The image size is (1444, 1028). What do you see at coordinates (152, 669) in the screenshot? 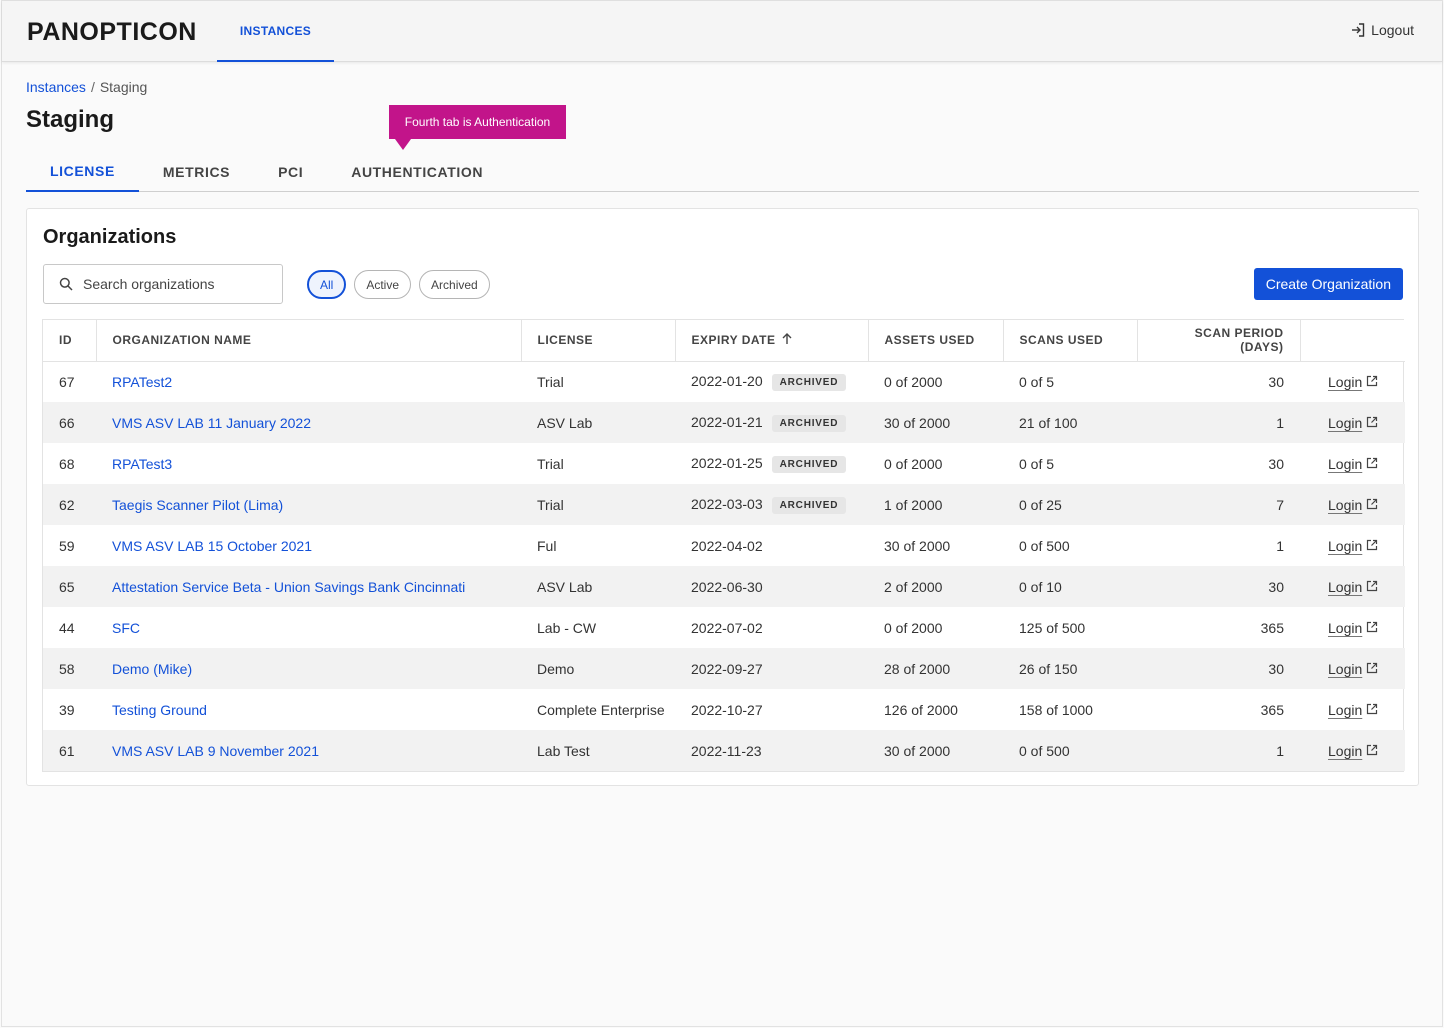
I see `organization-link: Demo (Mike)` at bounding box center [152, 669].